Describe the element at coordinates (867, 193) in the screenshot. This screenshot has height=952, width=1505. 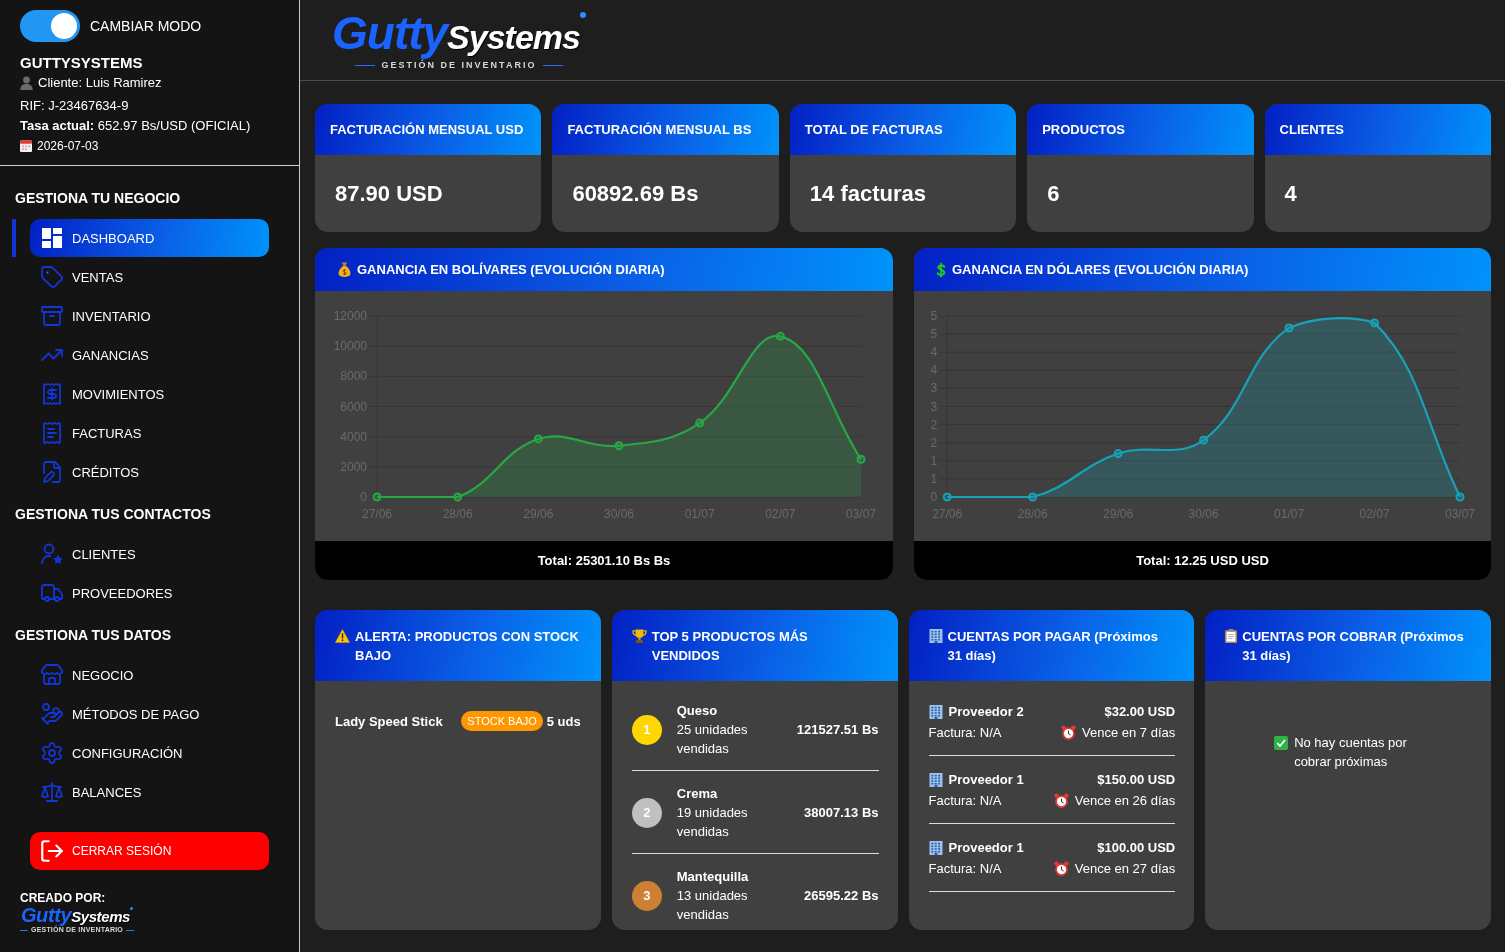
I see `stat-value: 14 facturas` at that location.